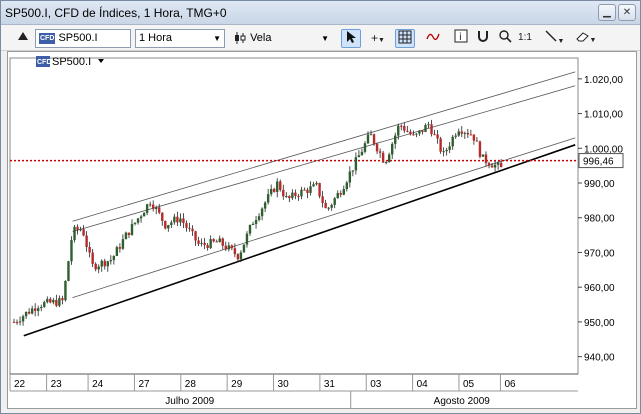 This screenshot has height=414, width=641. Describe the element at coordinates (607, 12) in the screenshot. I see `minimize-button: ▁` at that location.